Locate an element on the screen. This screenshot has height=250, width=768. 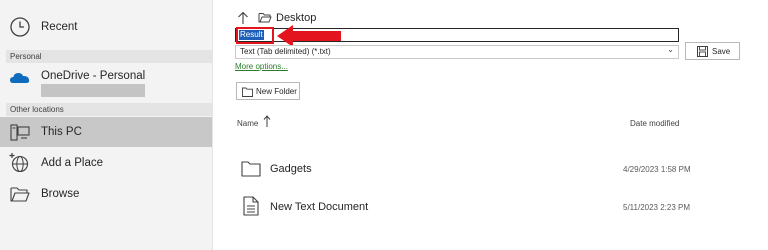
column-header-date-modified: Date modified is located at coordinates (654, 123).